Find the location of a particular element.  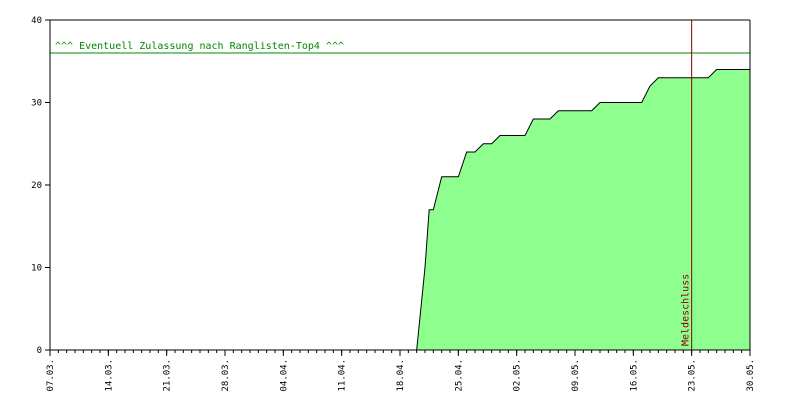

x-tick-label: 04.04. is located at coordinates (284, 375).